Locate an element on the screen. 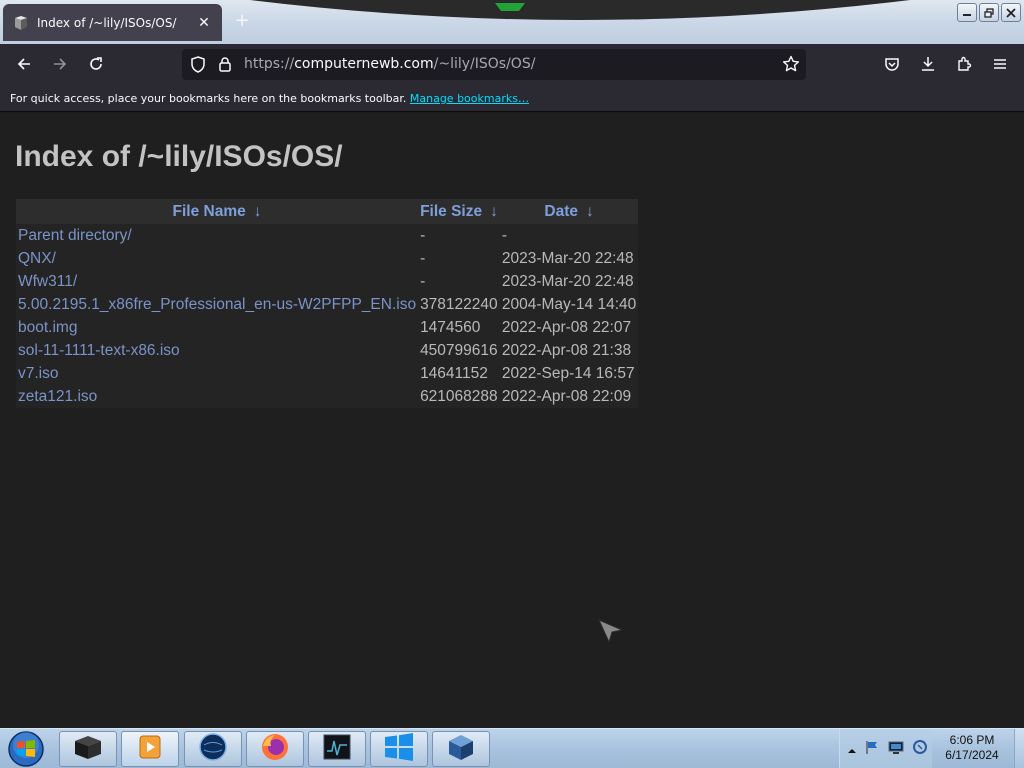 The height and width of the screenshot is (768, 1024). file-name-cell: Parent directory/ is located at coordinates (217, 235).